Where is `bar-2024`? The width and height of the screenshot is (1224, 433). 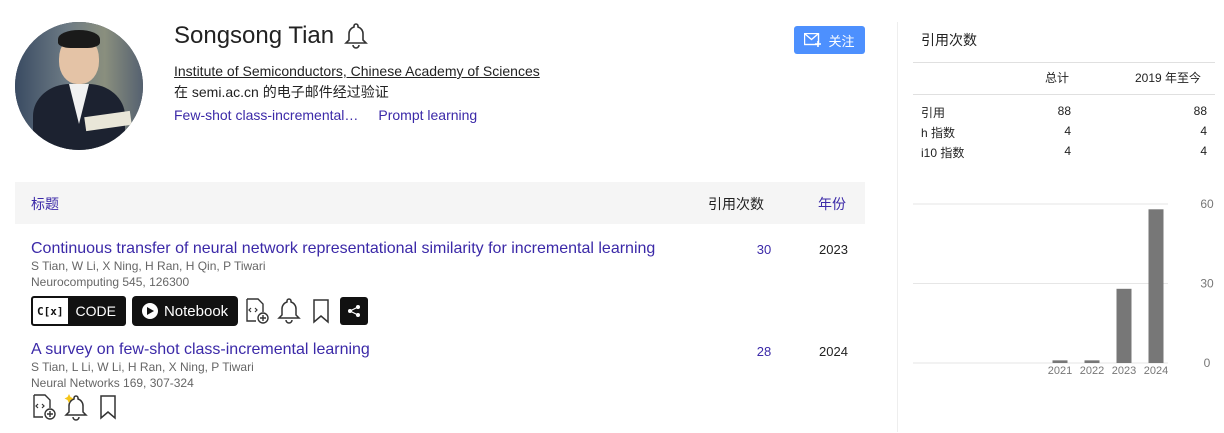
bar-2024 is located at coordinates (1156, 286).